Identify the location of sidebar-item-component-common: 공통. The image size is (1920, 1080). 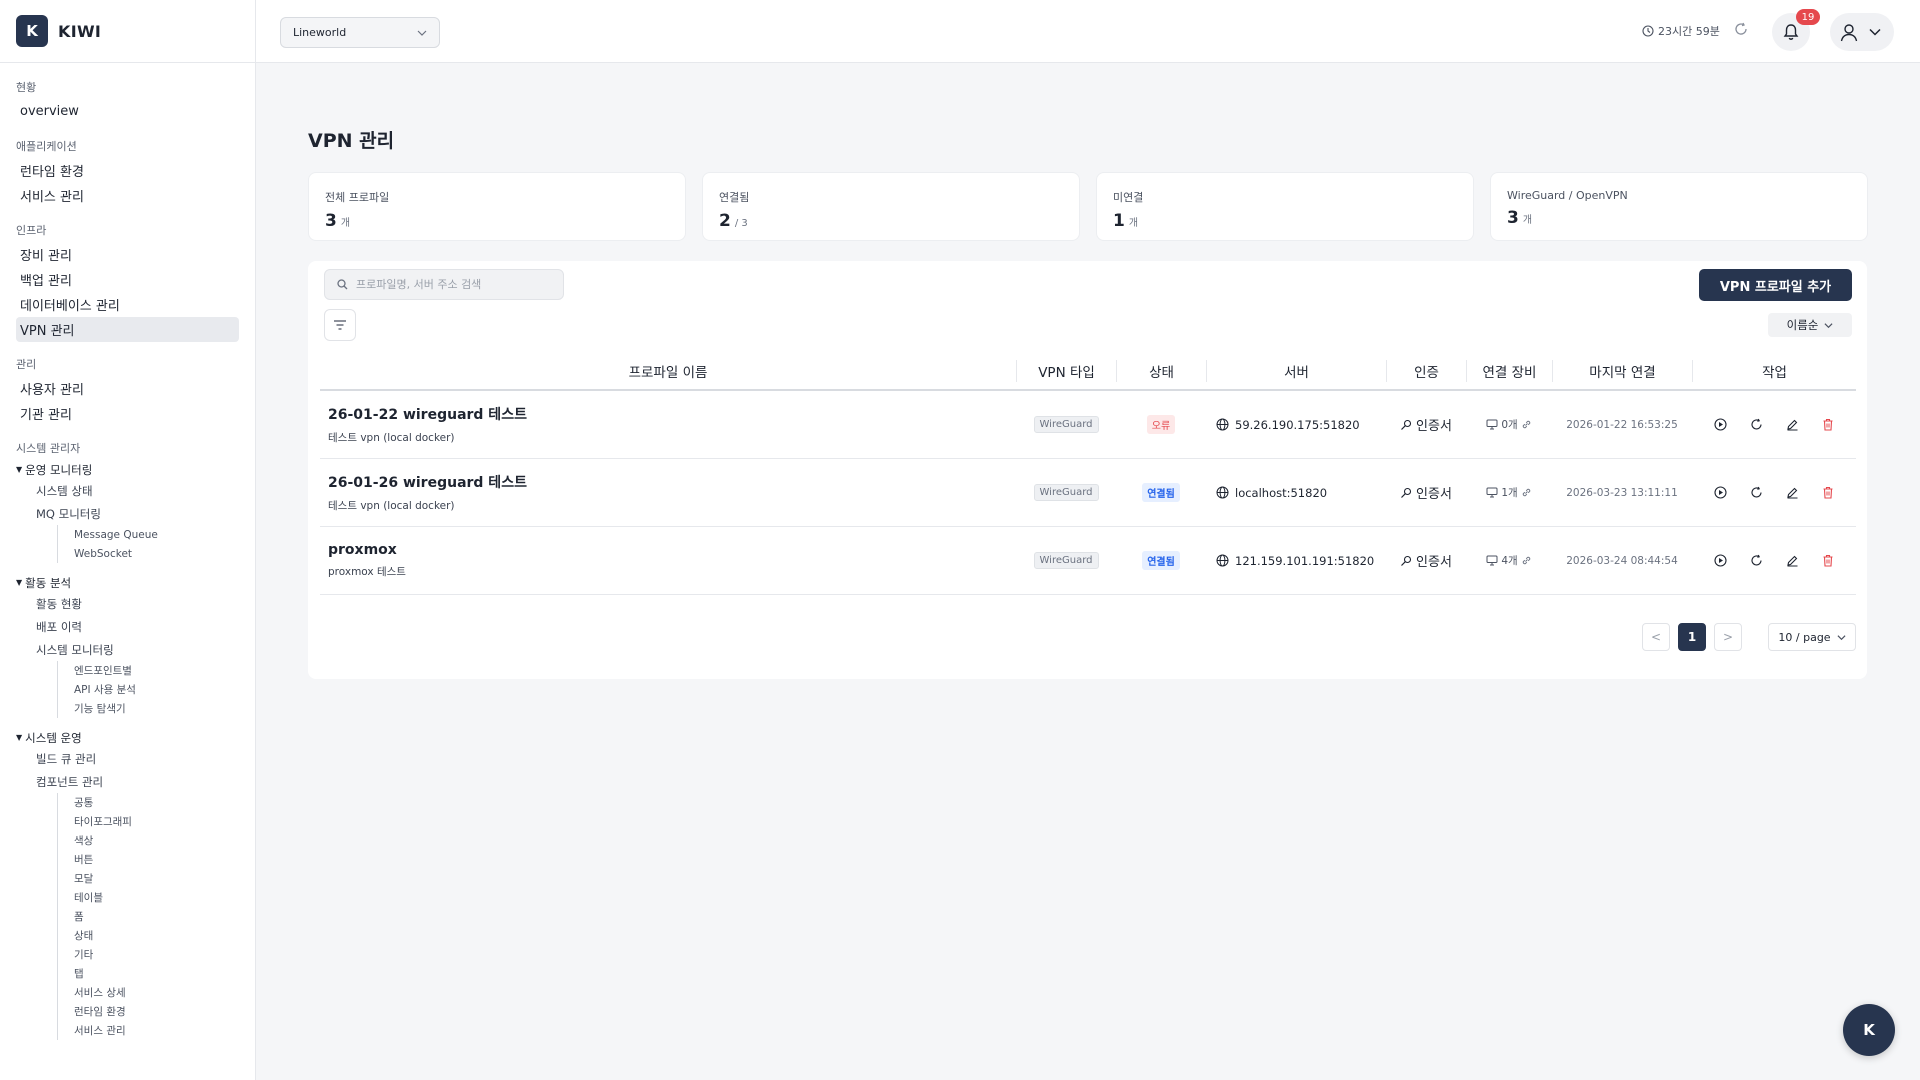
(148, 802).